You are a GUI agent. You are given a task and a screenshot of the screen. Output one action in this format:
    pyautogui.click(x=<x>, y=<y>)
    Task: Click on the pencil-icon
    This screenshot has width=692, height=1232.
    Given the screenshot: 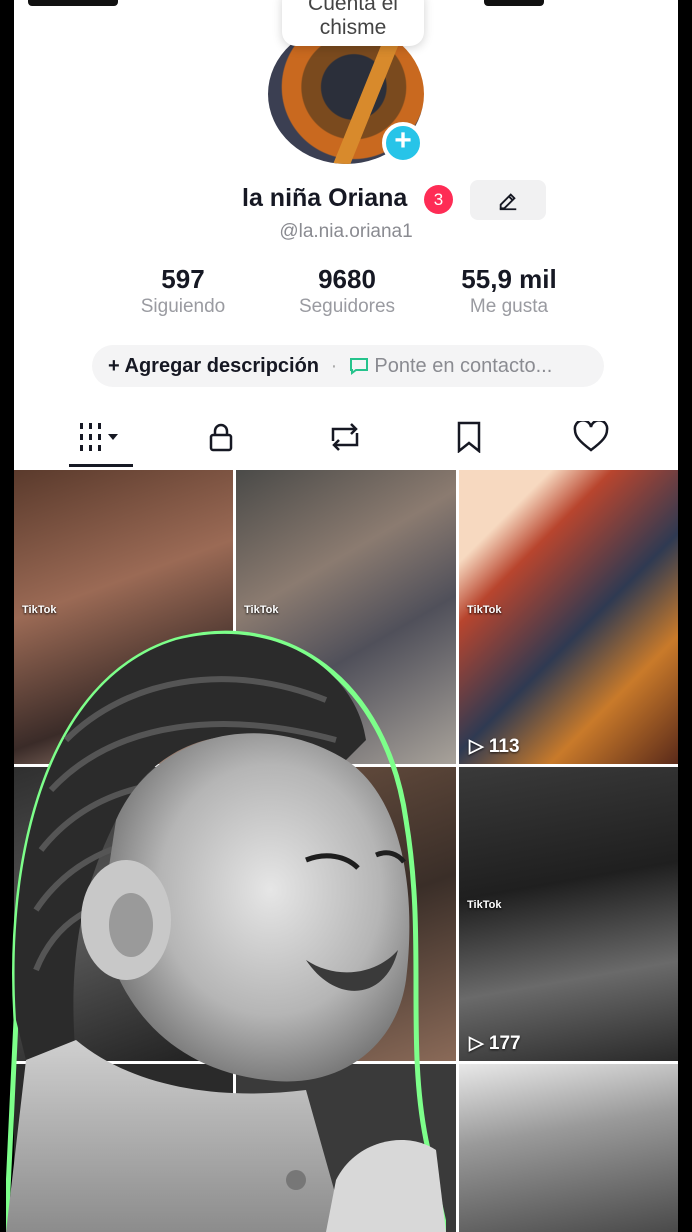 What is the action you would take?
    pyautogui.click(x=508, y=202)
    